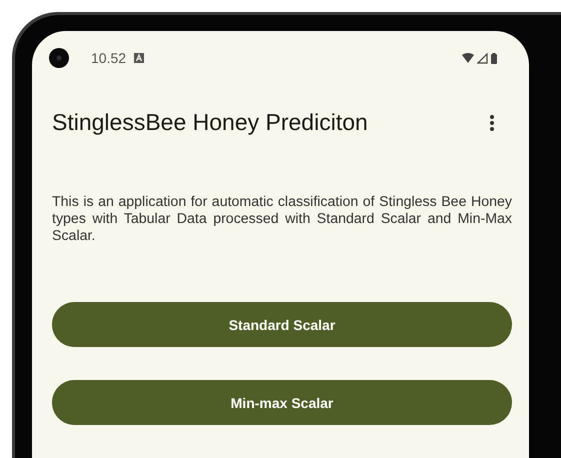 The width and height of the screenshot is (561, 458). I want to click on status-time: 10.52, so click(108, 58).